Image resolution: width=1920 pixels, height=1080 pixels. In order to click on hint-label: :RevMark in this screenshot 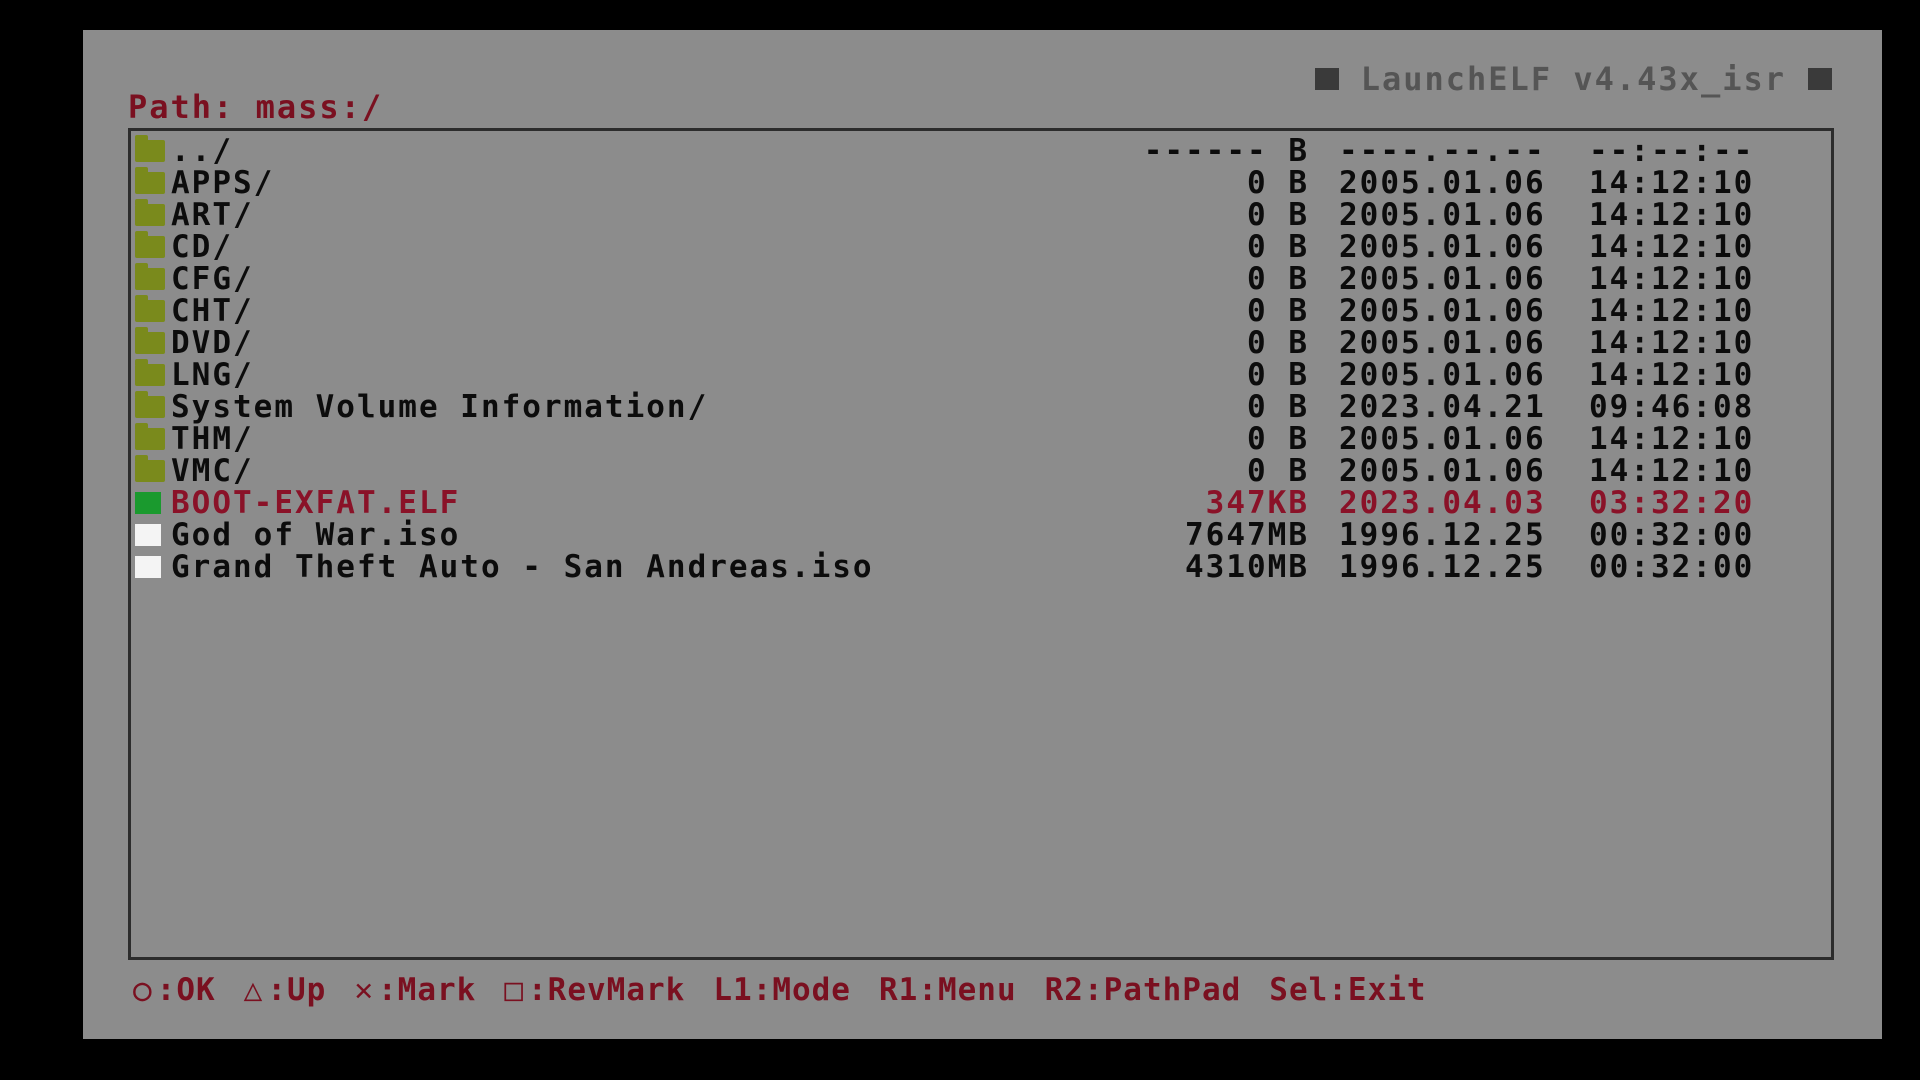, I will do `click(607, 990)`.